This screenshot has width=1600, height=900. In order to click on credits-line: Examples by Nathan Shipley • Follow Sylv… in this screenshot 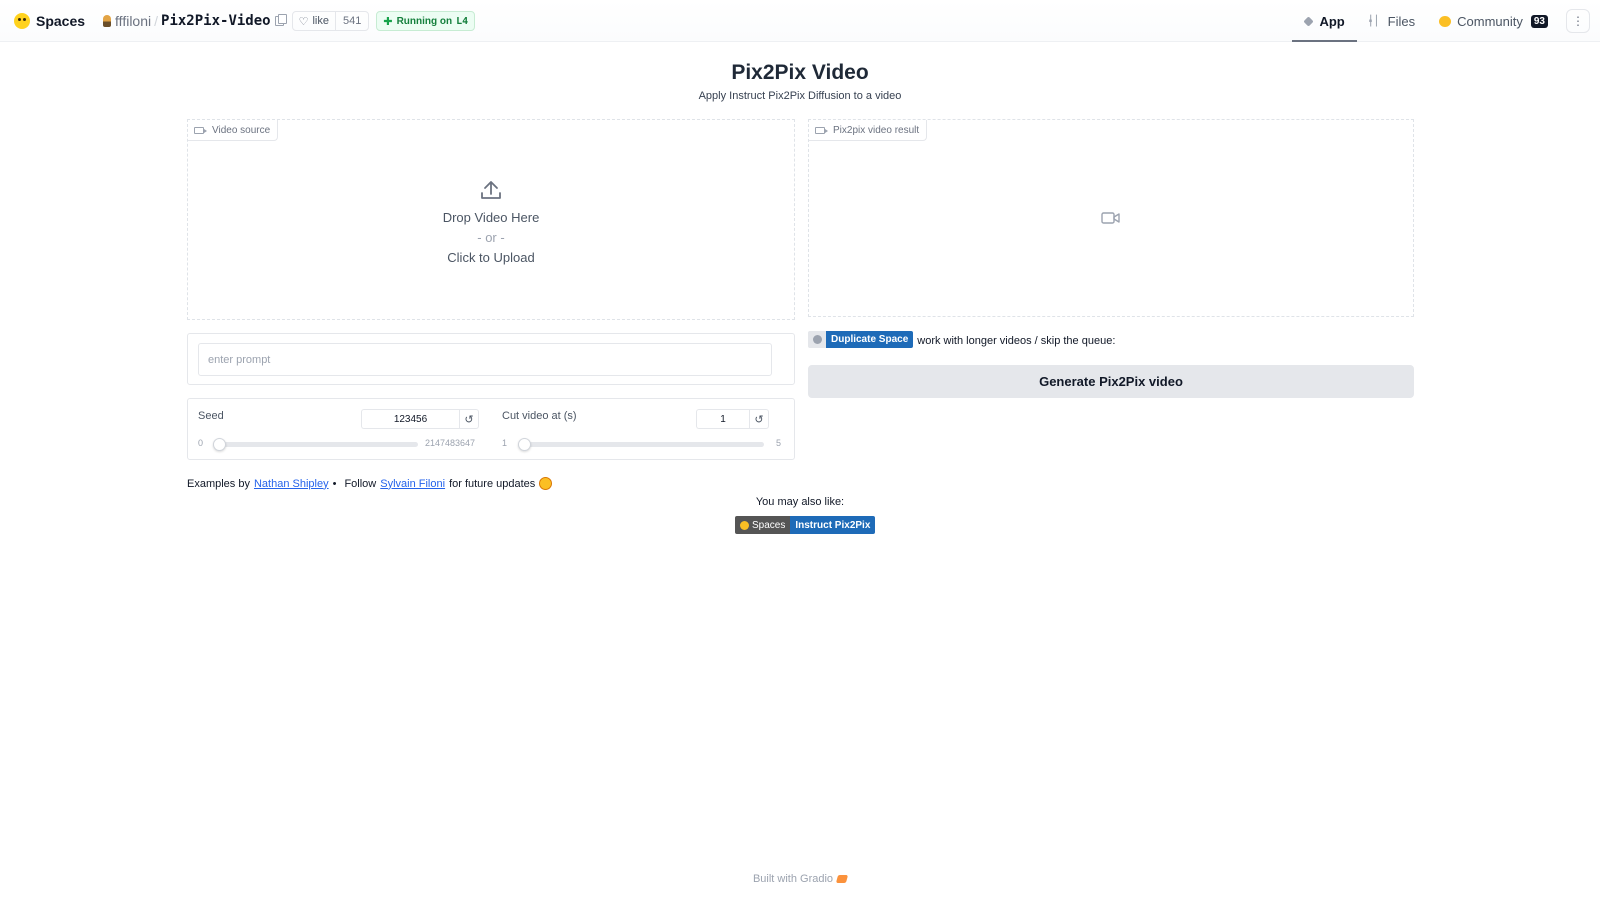, I will do `click(370, 483)`.